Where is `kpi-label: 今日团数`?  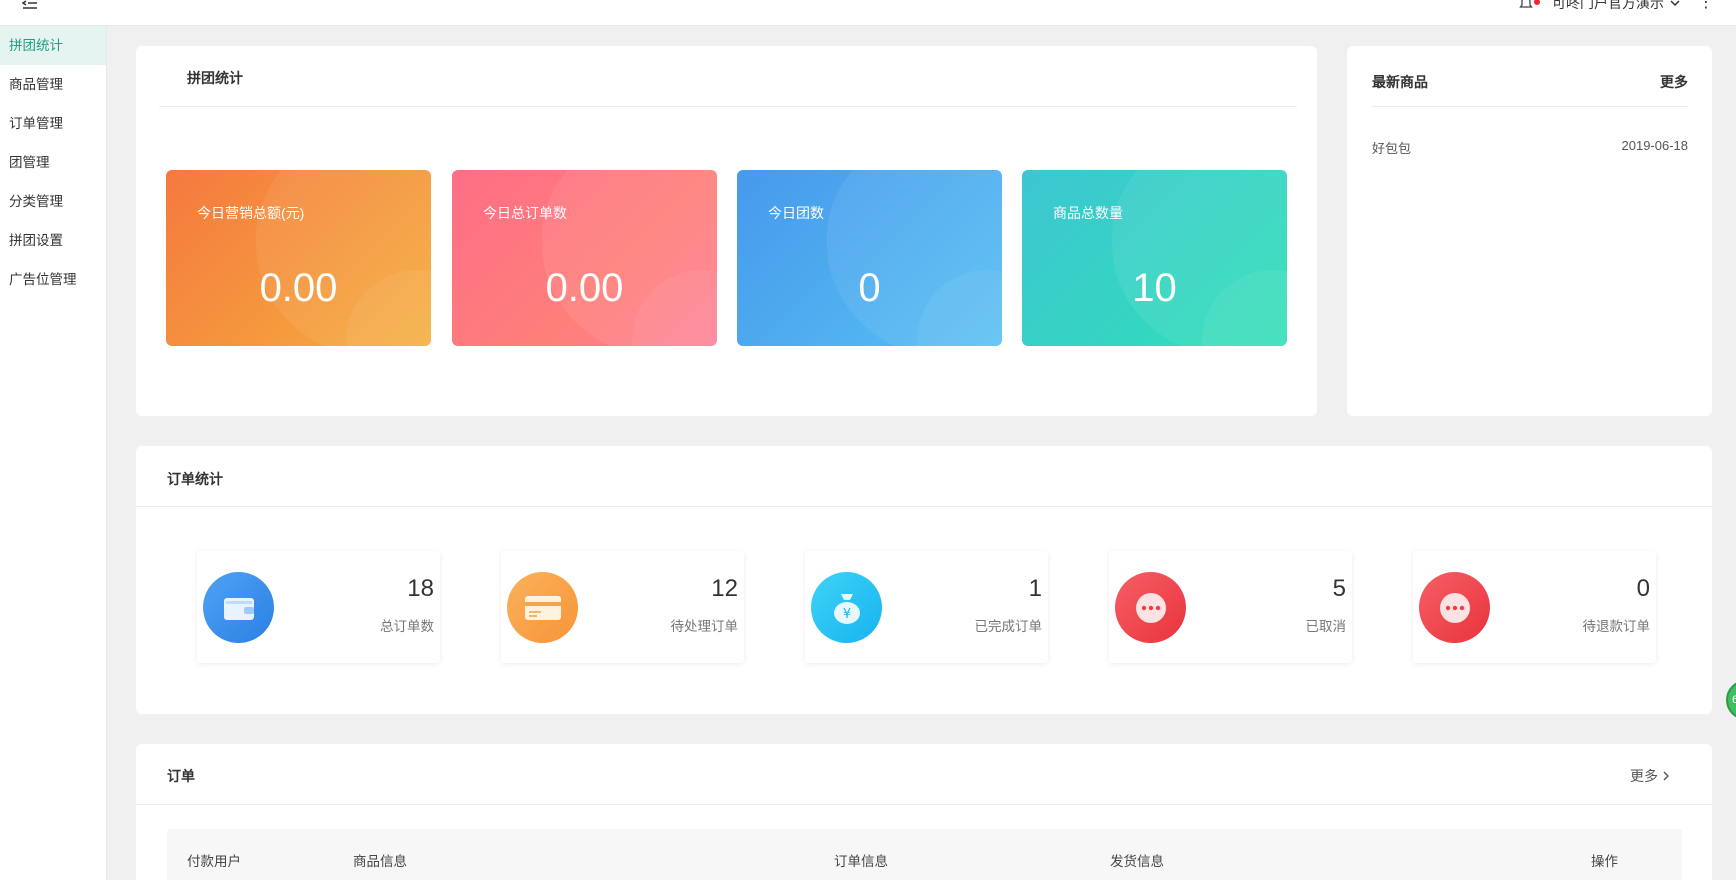 kpi-label: 今日团数 is located at coordinates (796, 213).